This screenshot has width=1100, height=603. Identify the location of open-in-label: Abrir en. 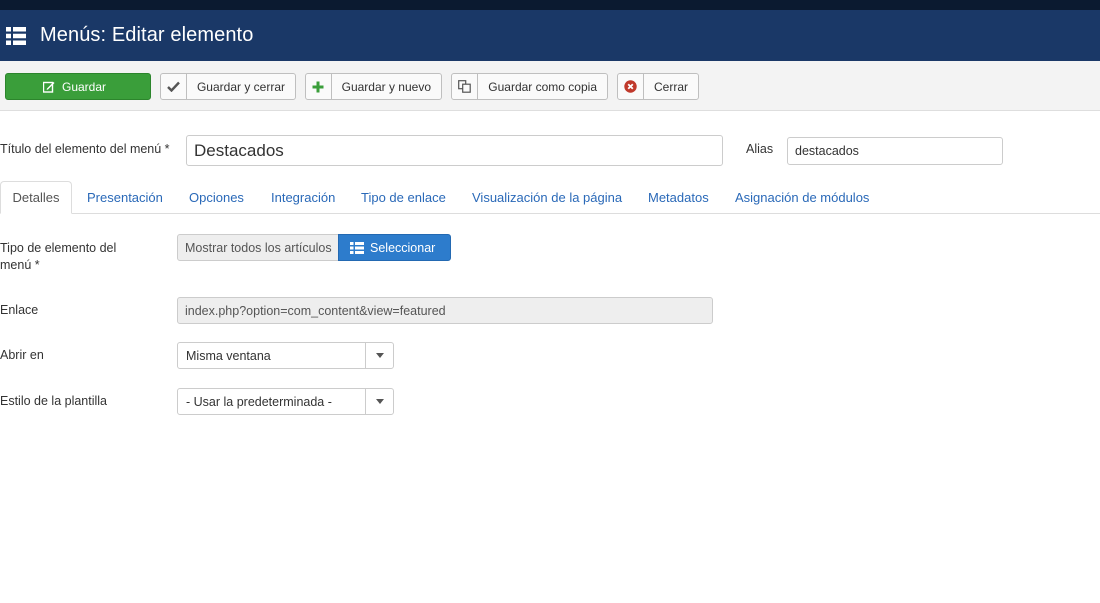
(22, 355).